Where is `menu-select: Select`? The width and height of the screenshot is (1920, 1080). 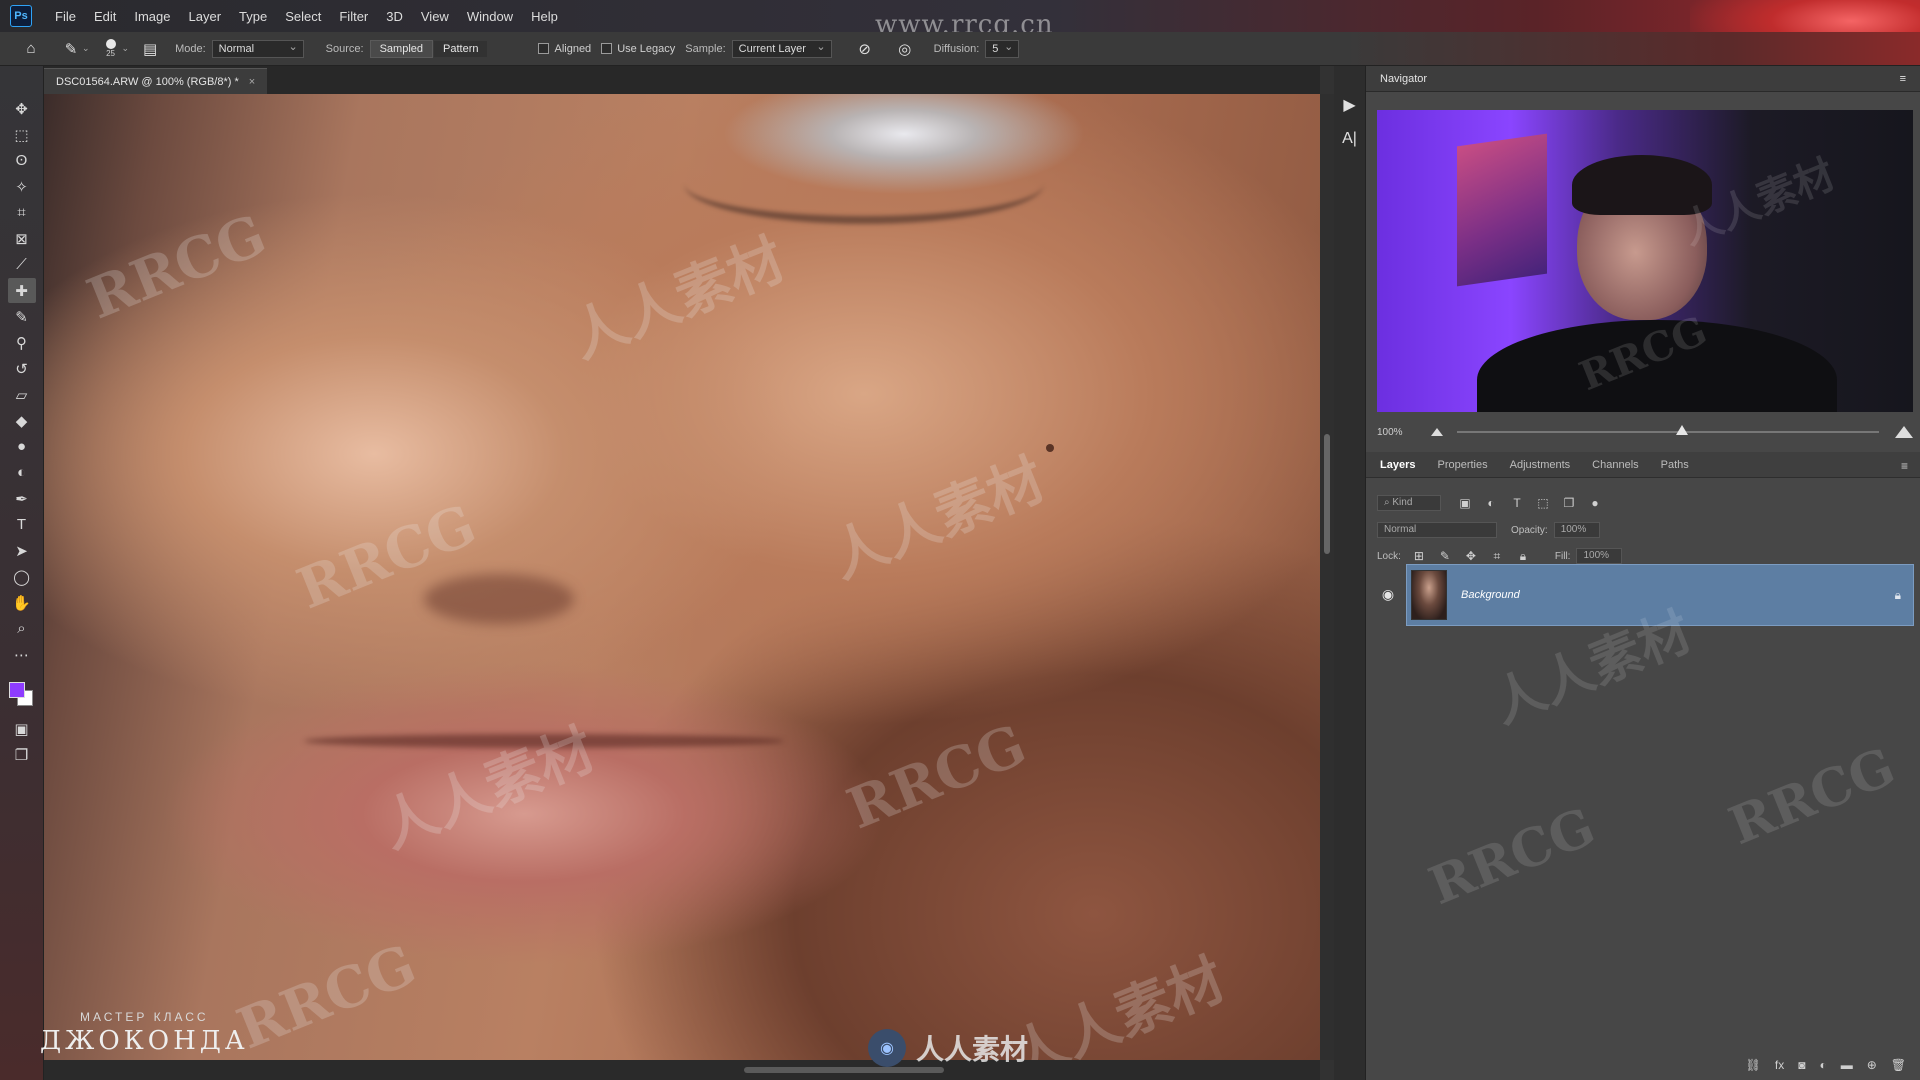 menu-select: Select is located at coordinates (303, 16).